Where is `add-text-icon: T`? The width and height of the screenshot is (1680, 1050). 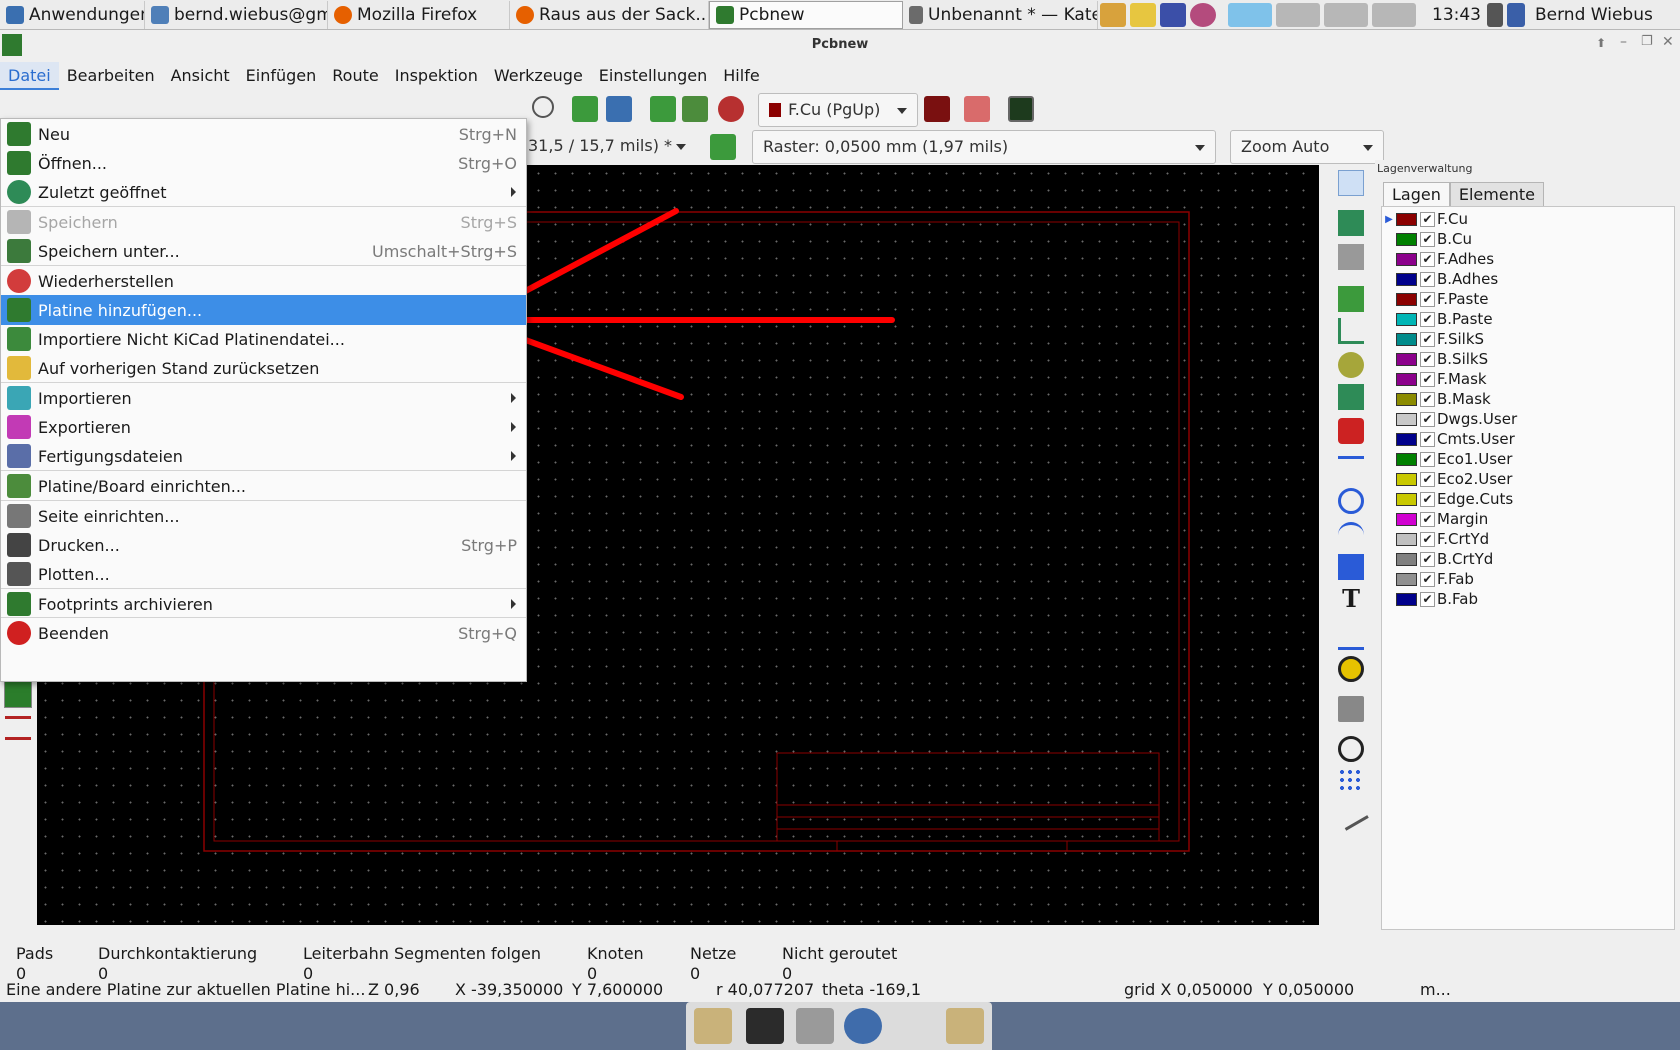 add-text-icon: T is located at coordinates (1351, 599).